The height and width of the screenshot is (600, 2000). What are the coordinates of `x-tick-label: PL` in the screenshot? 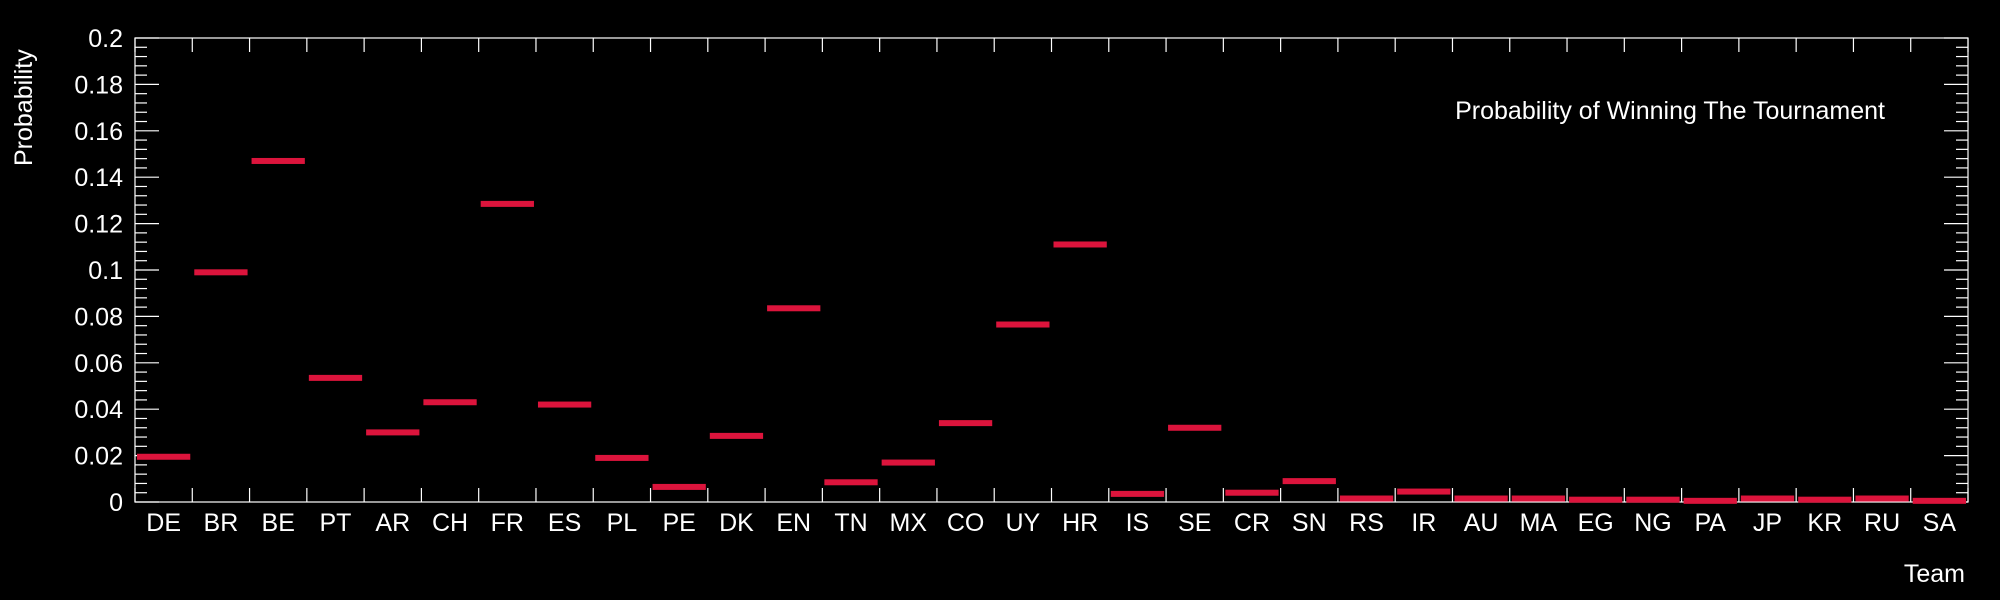 It's located at (622, 523).